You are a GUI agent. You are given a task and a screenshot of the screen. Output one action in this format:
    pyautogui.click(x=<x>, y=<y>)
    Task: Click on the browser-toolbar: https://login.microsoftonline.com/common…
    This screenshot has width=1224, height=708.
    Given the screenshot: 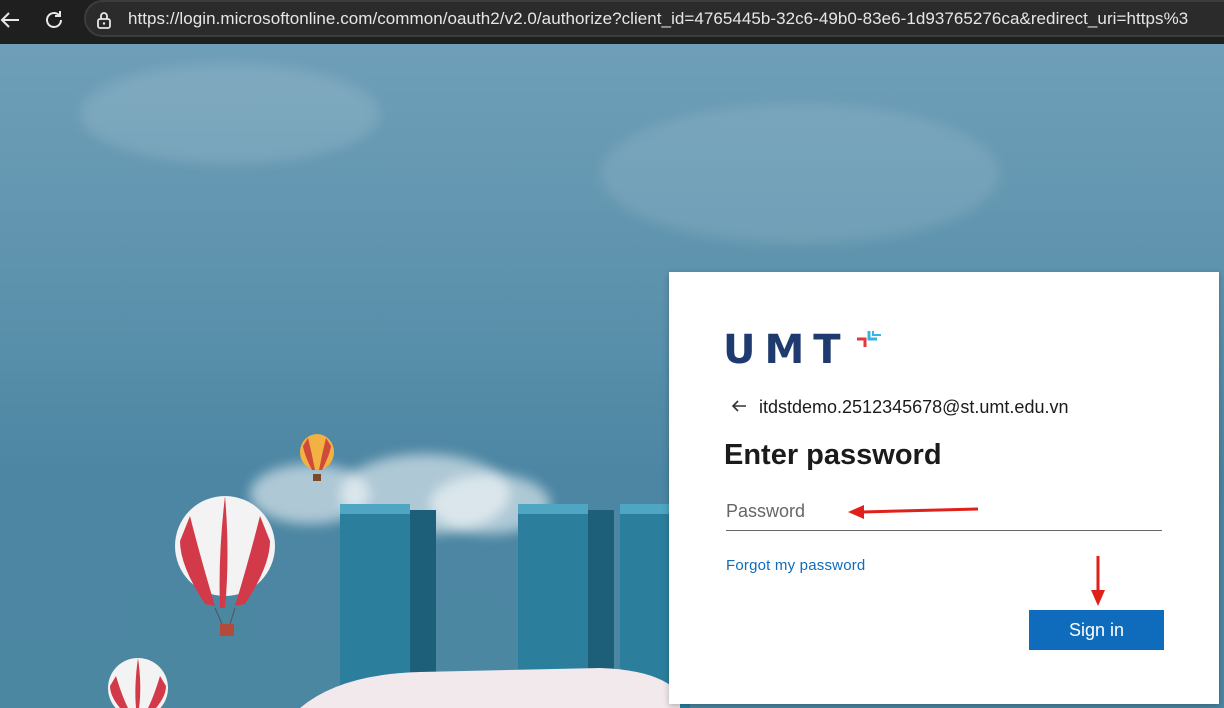 What is the action you would take?
    pyautogui.click(x=612, y=22)
    